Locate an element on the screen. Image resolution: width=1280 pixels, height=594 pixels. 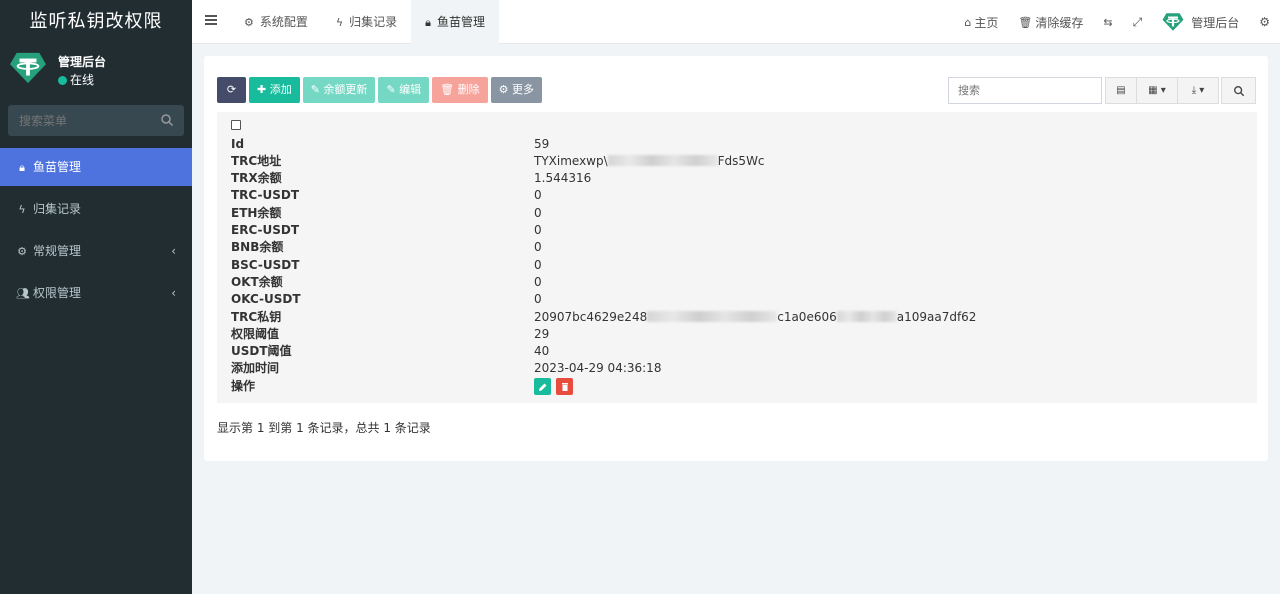
sidebar-item-label: 权限管理 is located at coordinates (57, 293).